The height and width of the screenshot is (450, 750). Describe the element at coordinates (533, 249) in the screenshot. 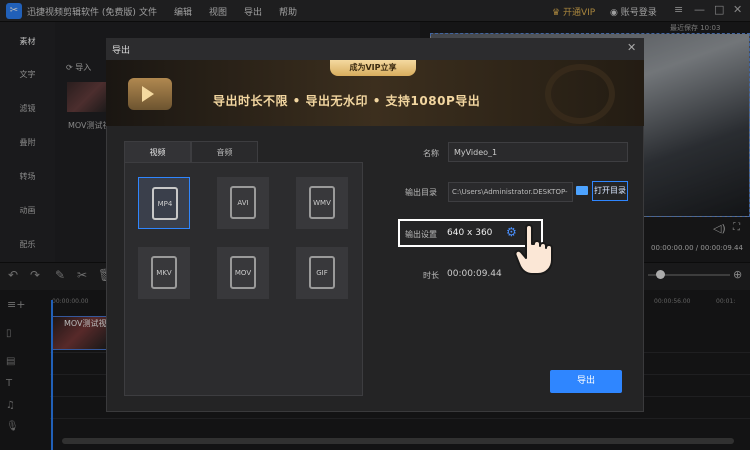

I see `hand-pointer-icon` at that location.